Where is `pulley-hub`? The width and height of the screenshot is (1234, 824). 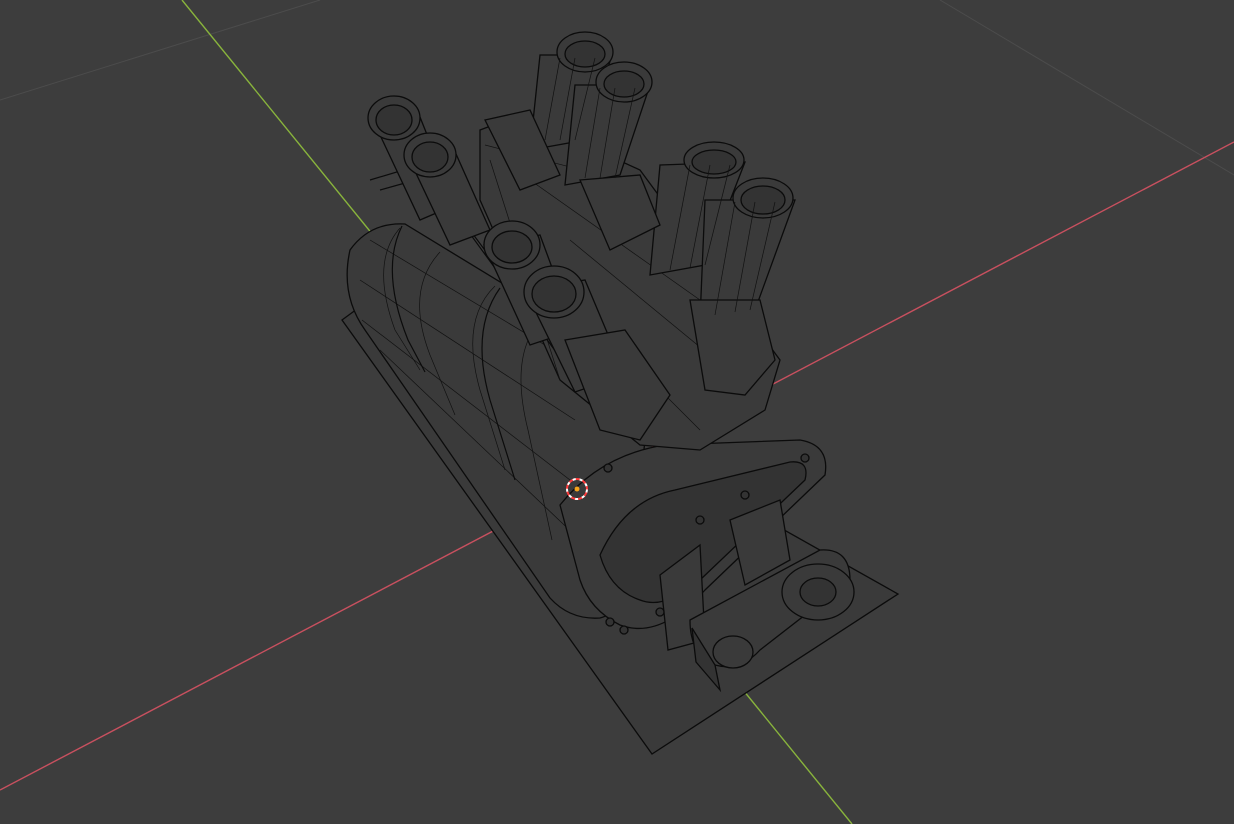 pulley-hub is located at coordinates (818, 592).